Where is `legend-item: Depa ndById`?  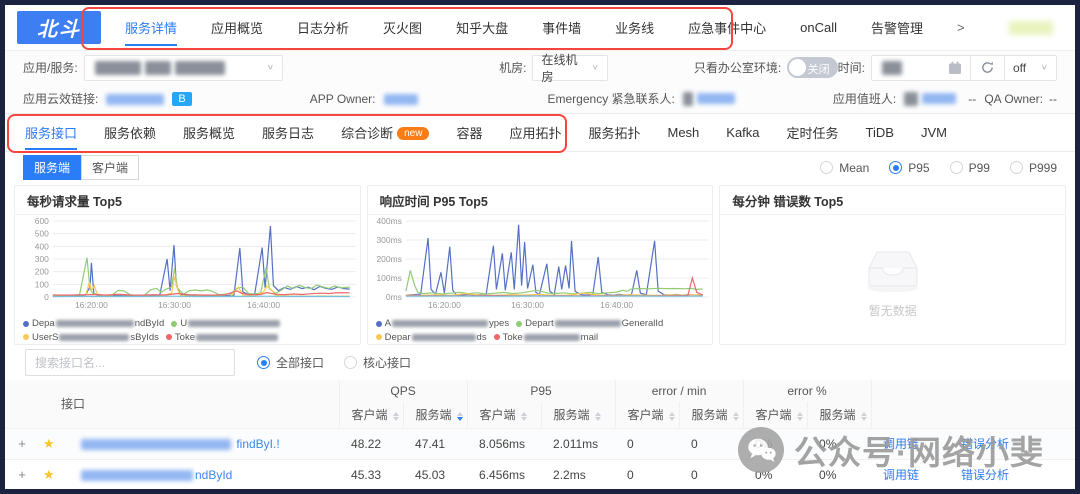 legend-item: Depa ndById is located at coordinates (93, 323).